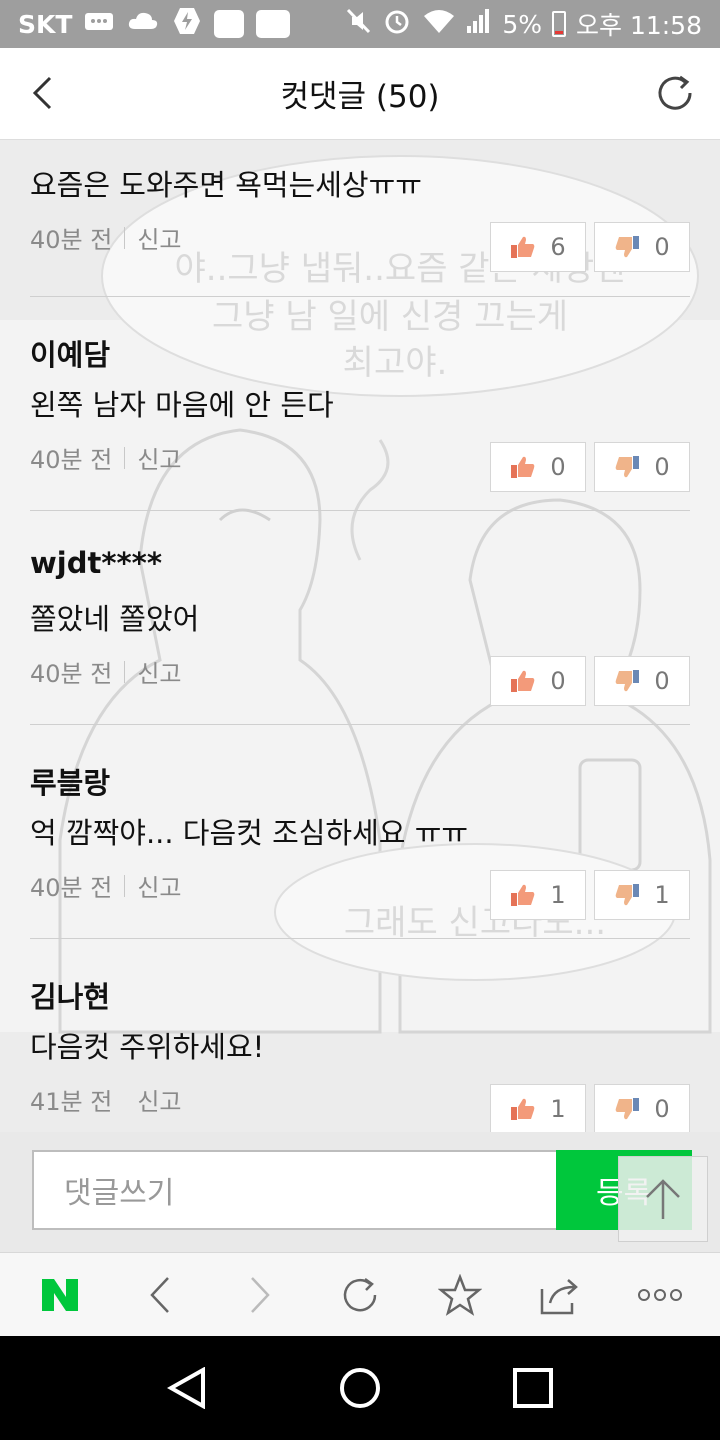 The width and height of the screenshot is (720, 1440). Describe the element at coordinates (295, 1190) in the screenshot. I see `comment-input: 댓글쓰기` at that location.